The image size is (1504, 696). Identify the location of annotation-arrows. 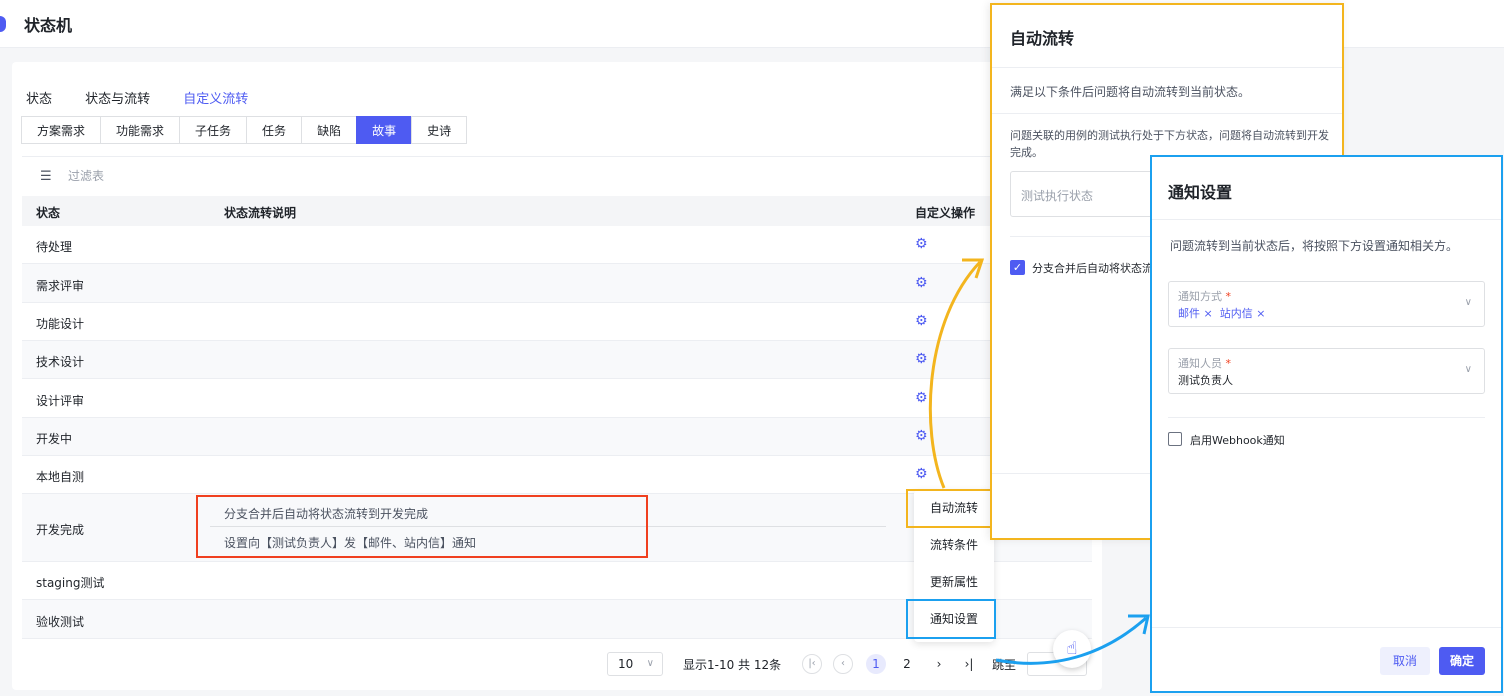
(1039, 461).